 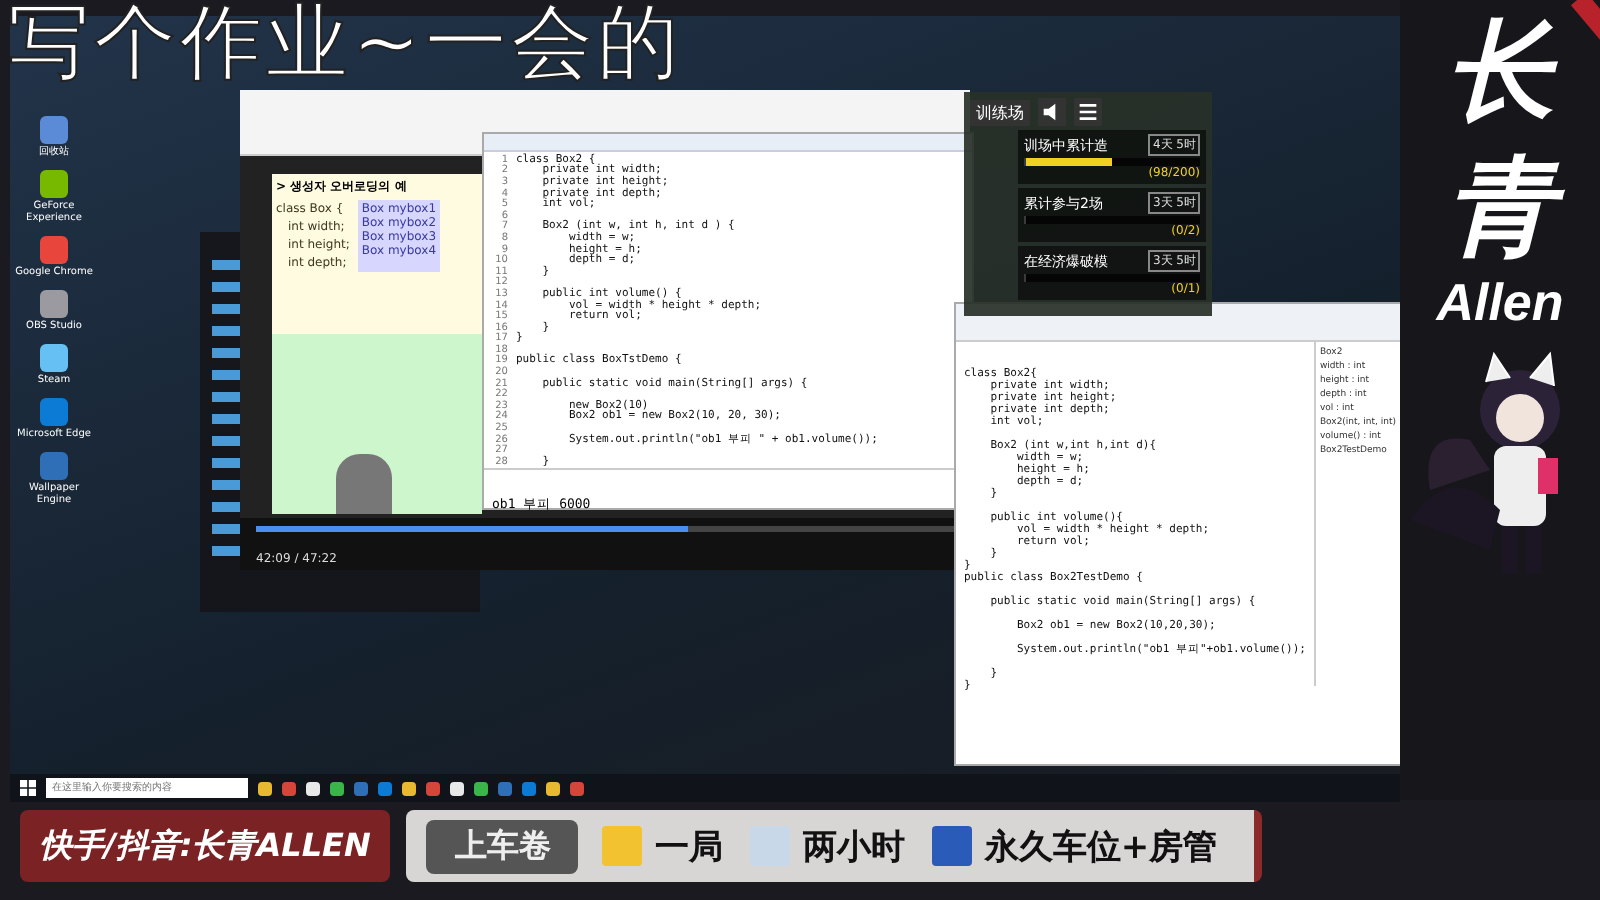 I want to click on platform-banner: 快手/抖音:长青ALLEN, so click(x=205, y=846).